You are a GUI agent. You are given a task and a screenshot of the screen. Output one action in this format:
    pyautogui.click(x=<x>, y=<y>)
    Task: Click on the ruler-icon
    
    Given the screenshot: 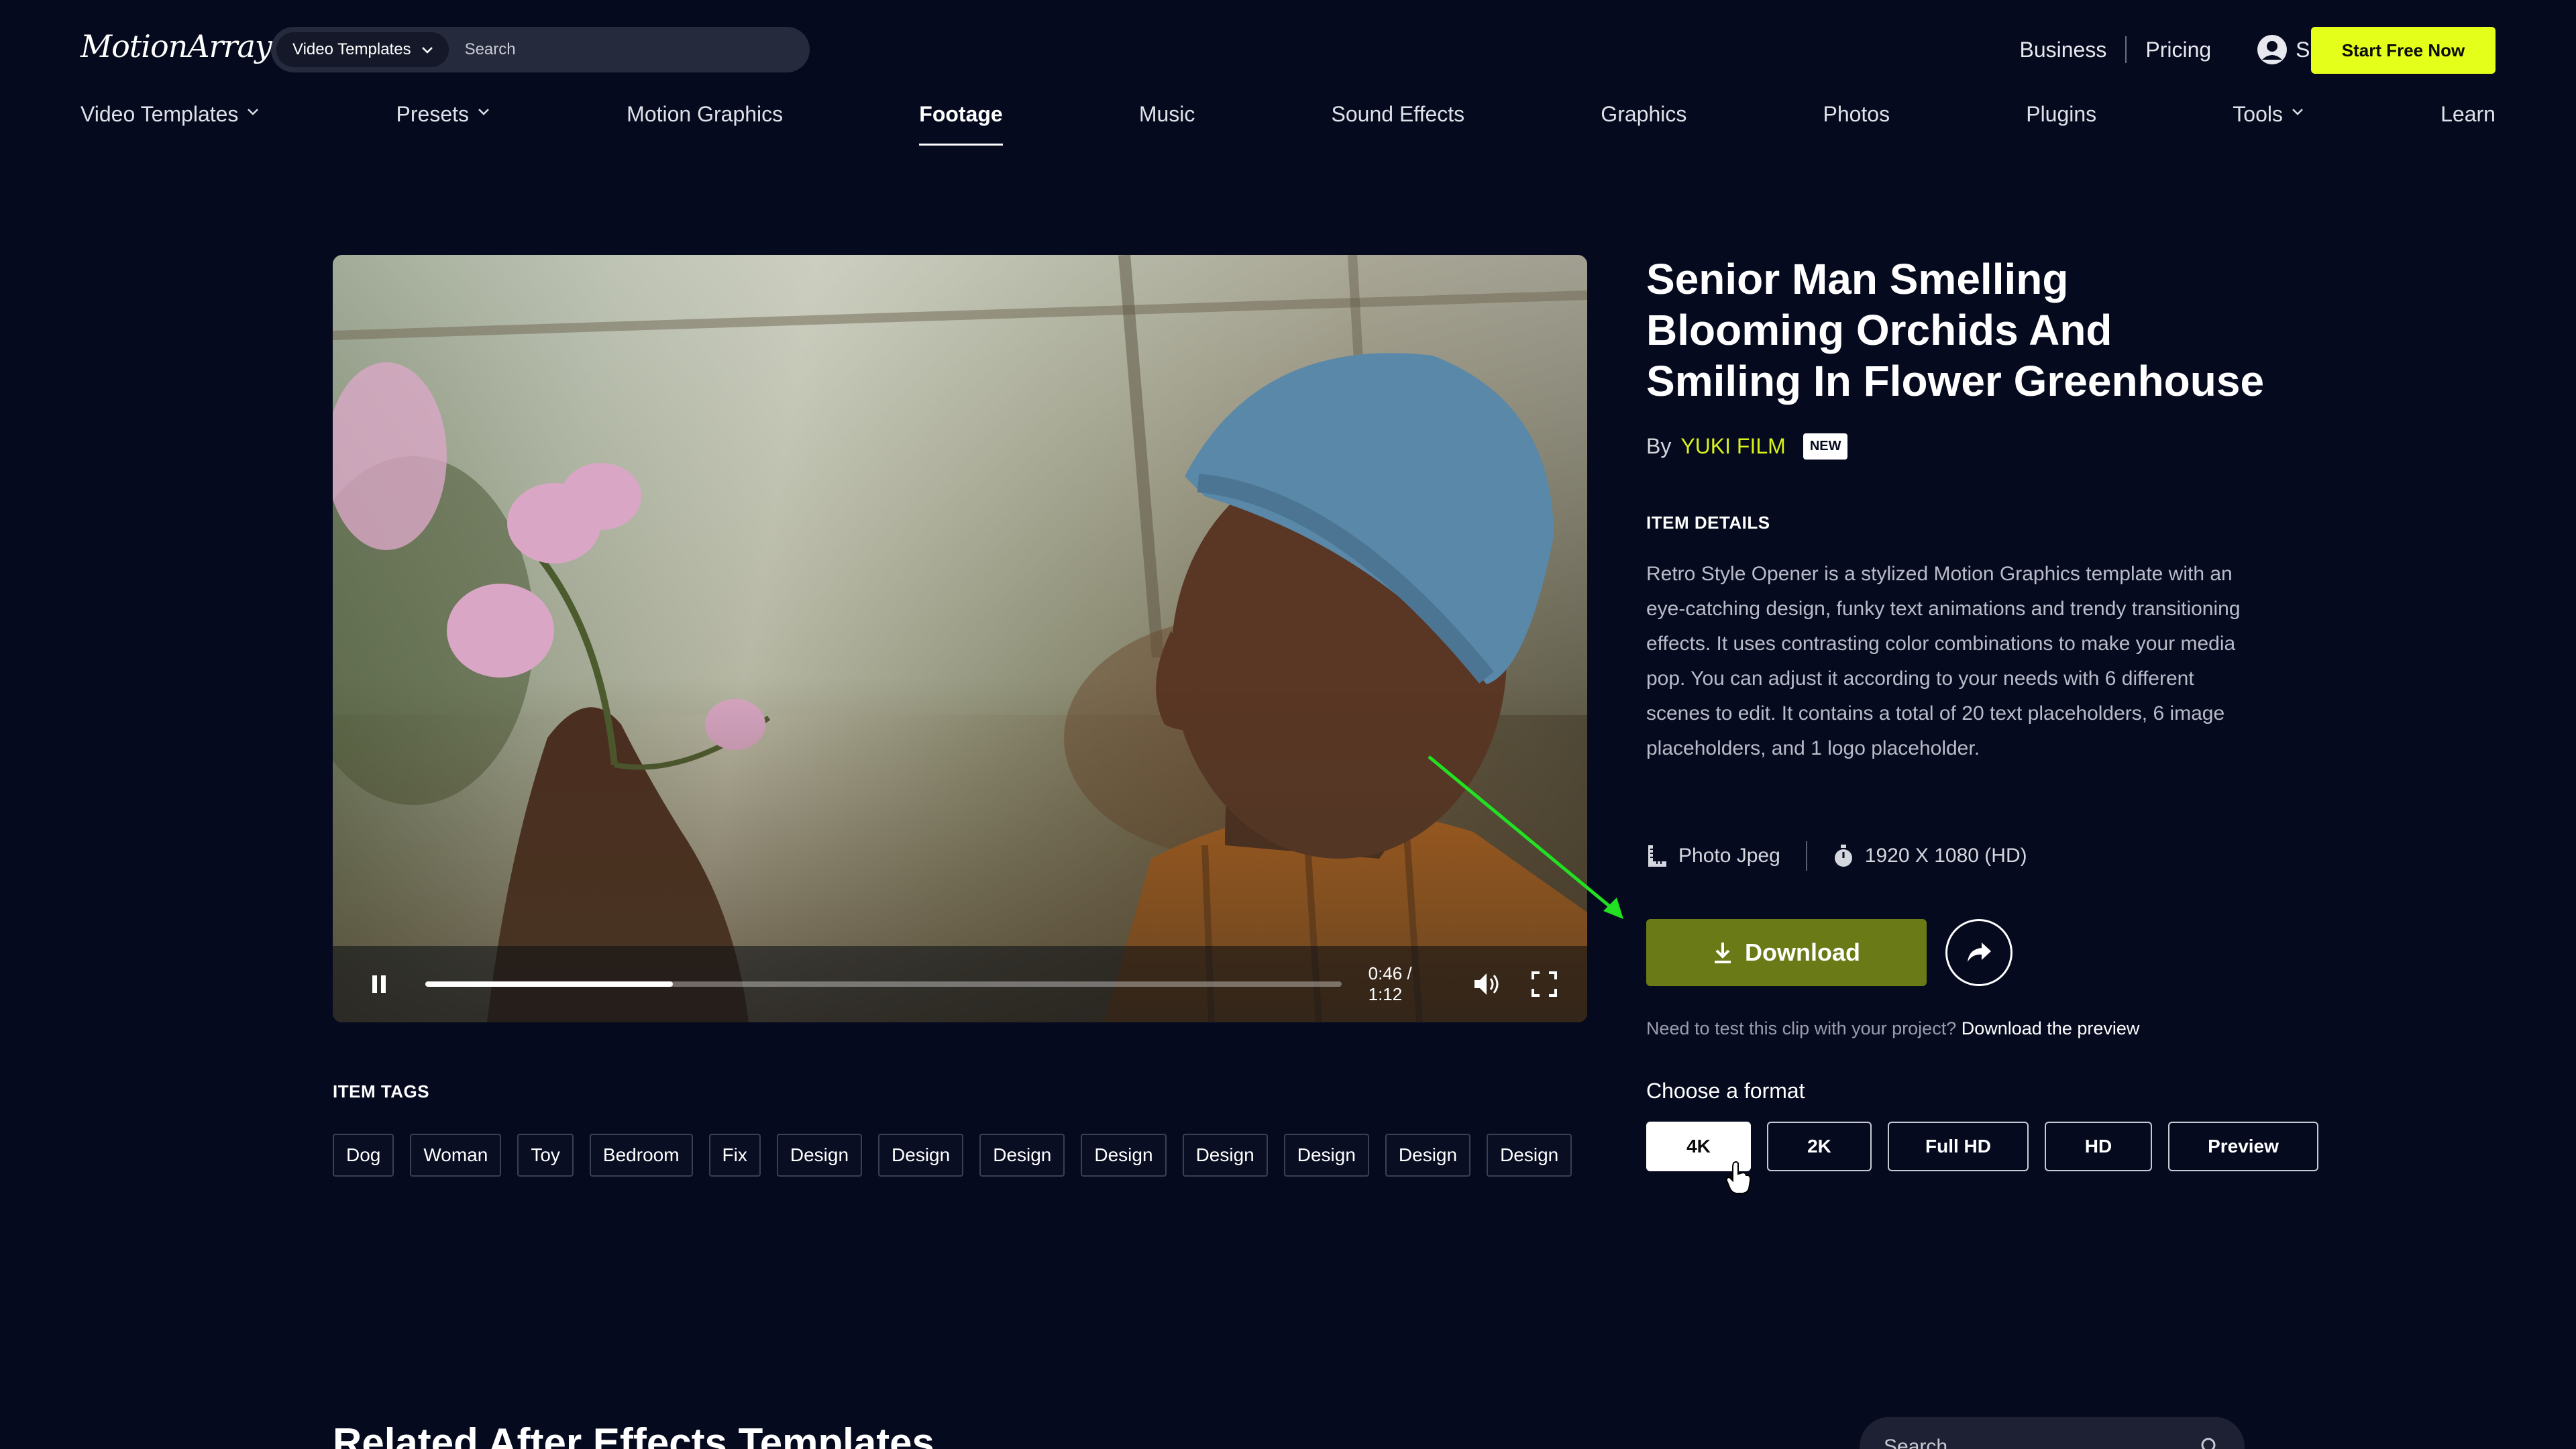 What is the action you would take?
    pyautogui.click(x=1657, y=856)
    